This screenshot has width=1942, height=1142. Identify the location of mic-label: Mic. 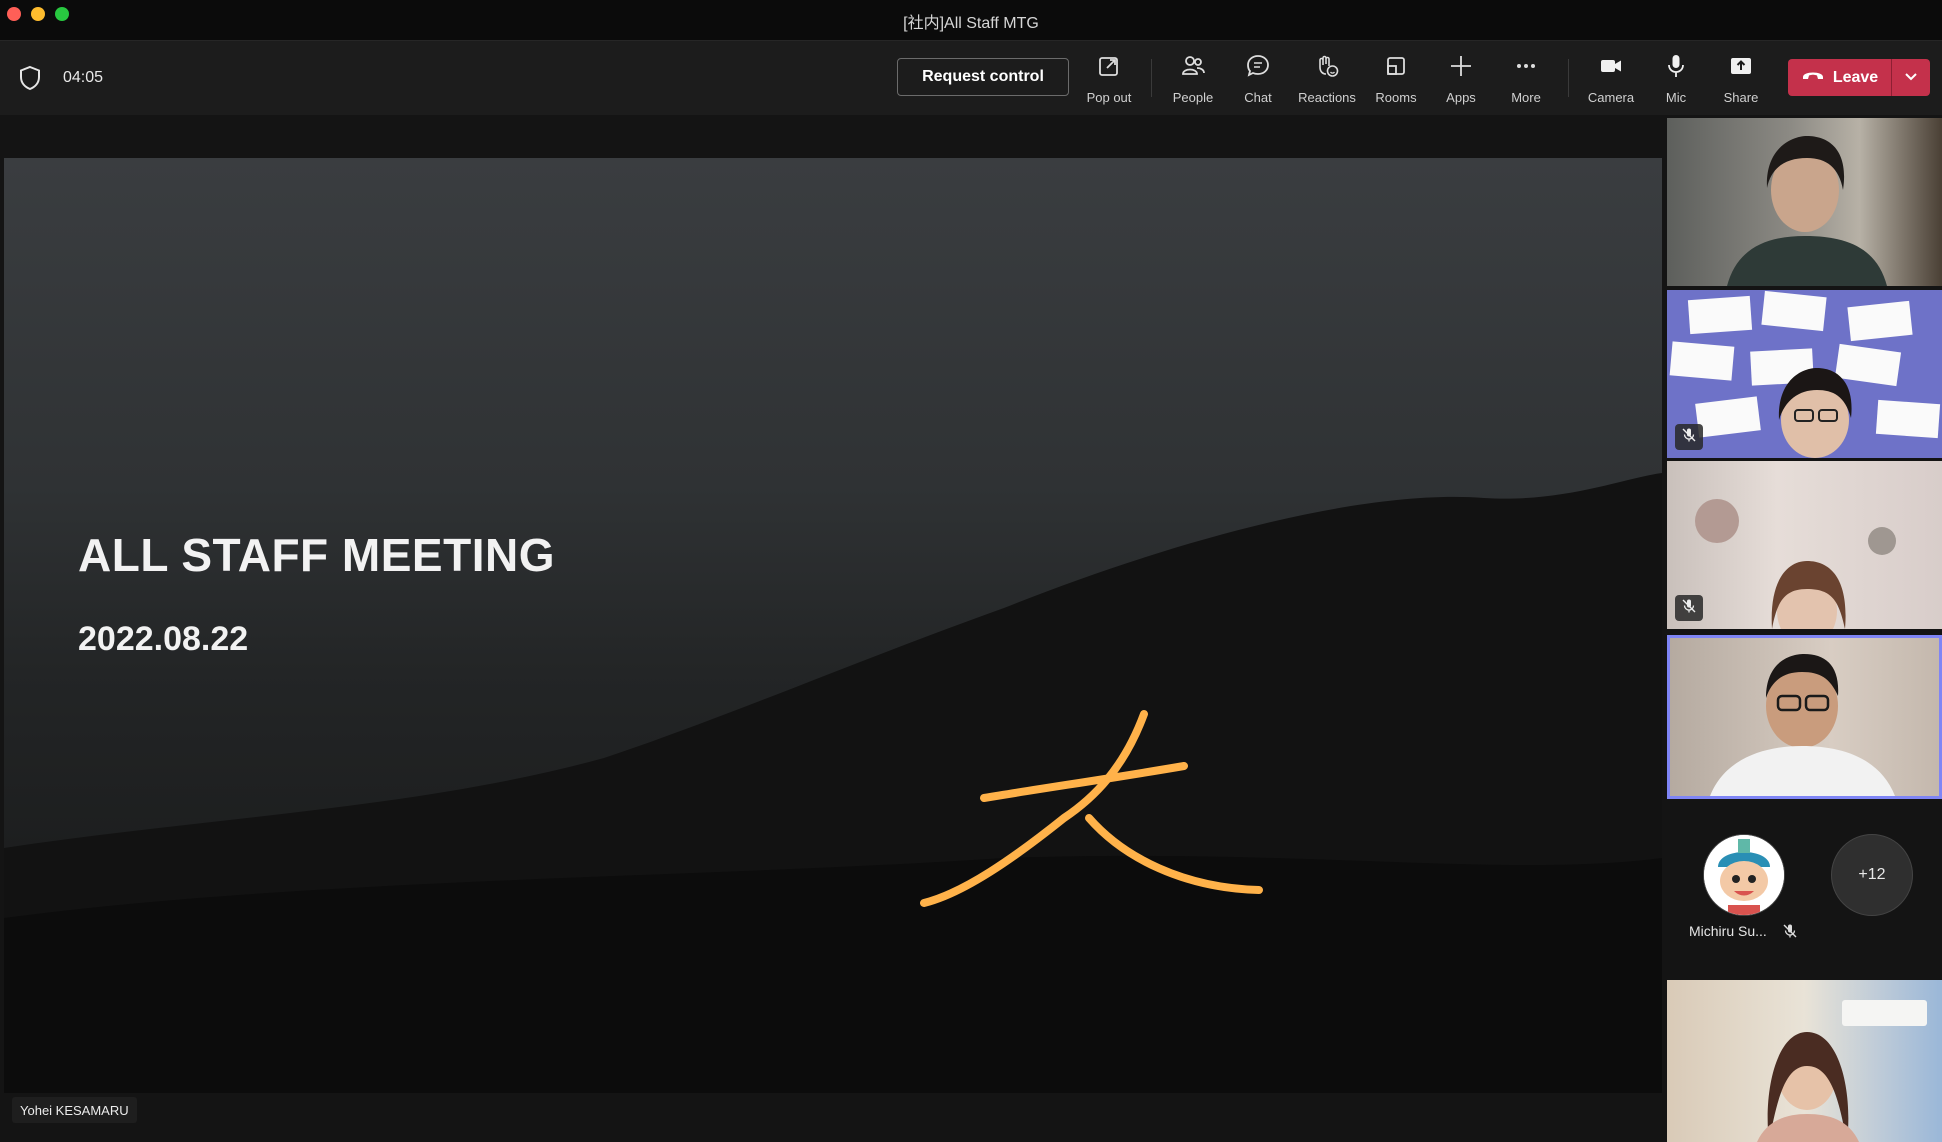
(1676, 97).